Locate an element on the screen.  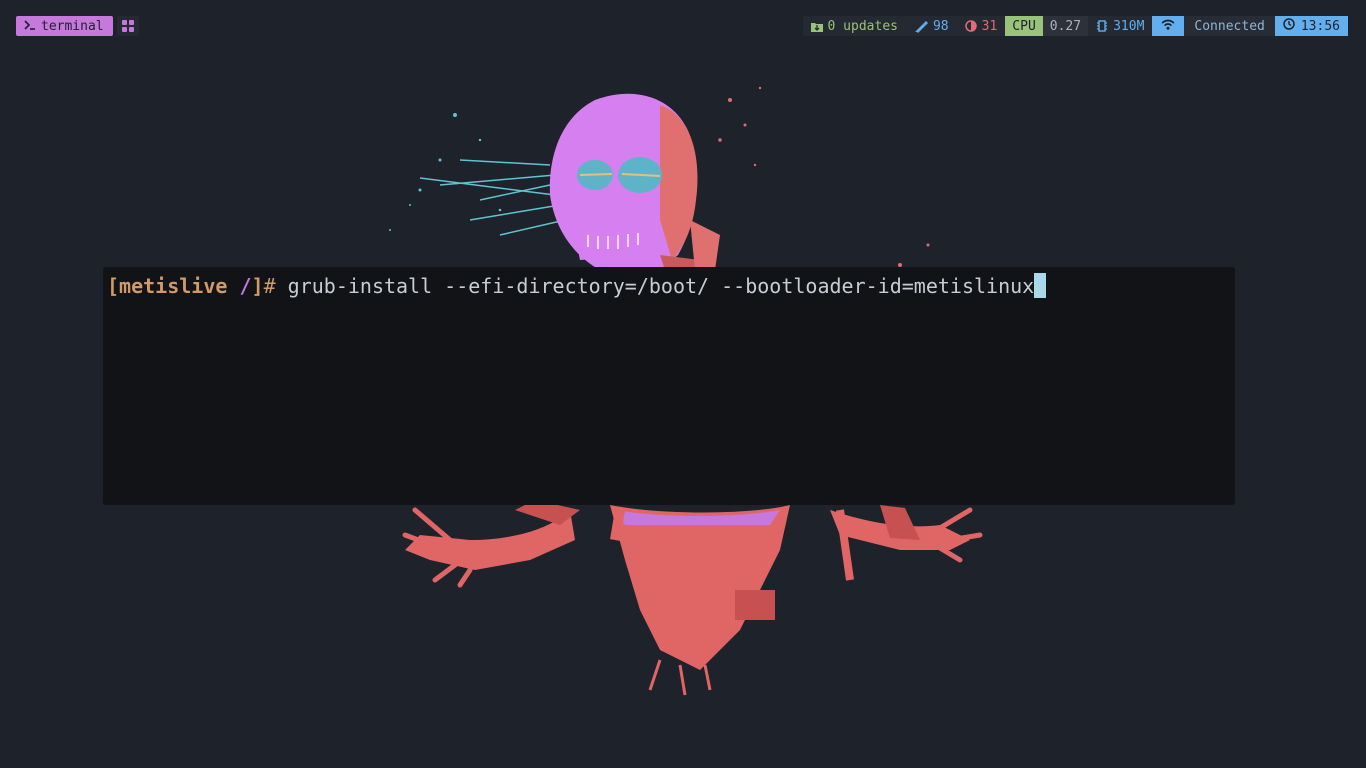
workspace-grid-button is located at coordinates (127, 26).